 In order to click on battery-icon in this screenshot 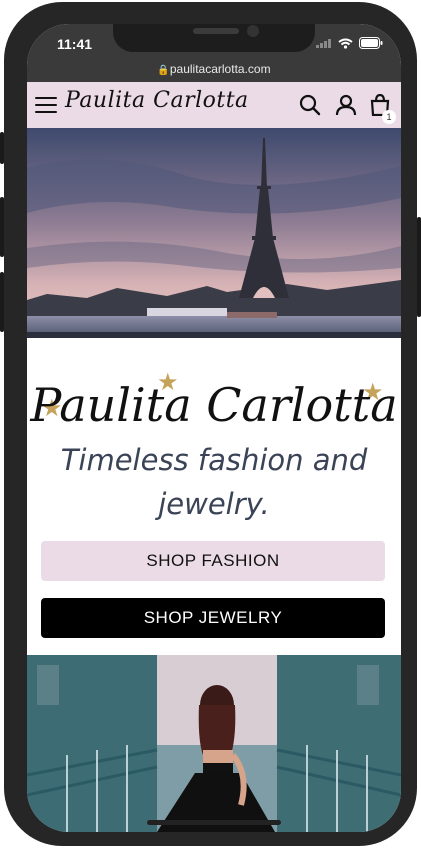, I will do `click(371, 43)`.